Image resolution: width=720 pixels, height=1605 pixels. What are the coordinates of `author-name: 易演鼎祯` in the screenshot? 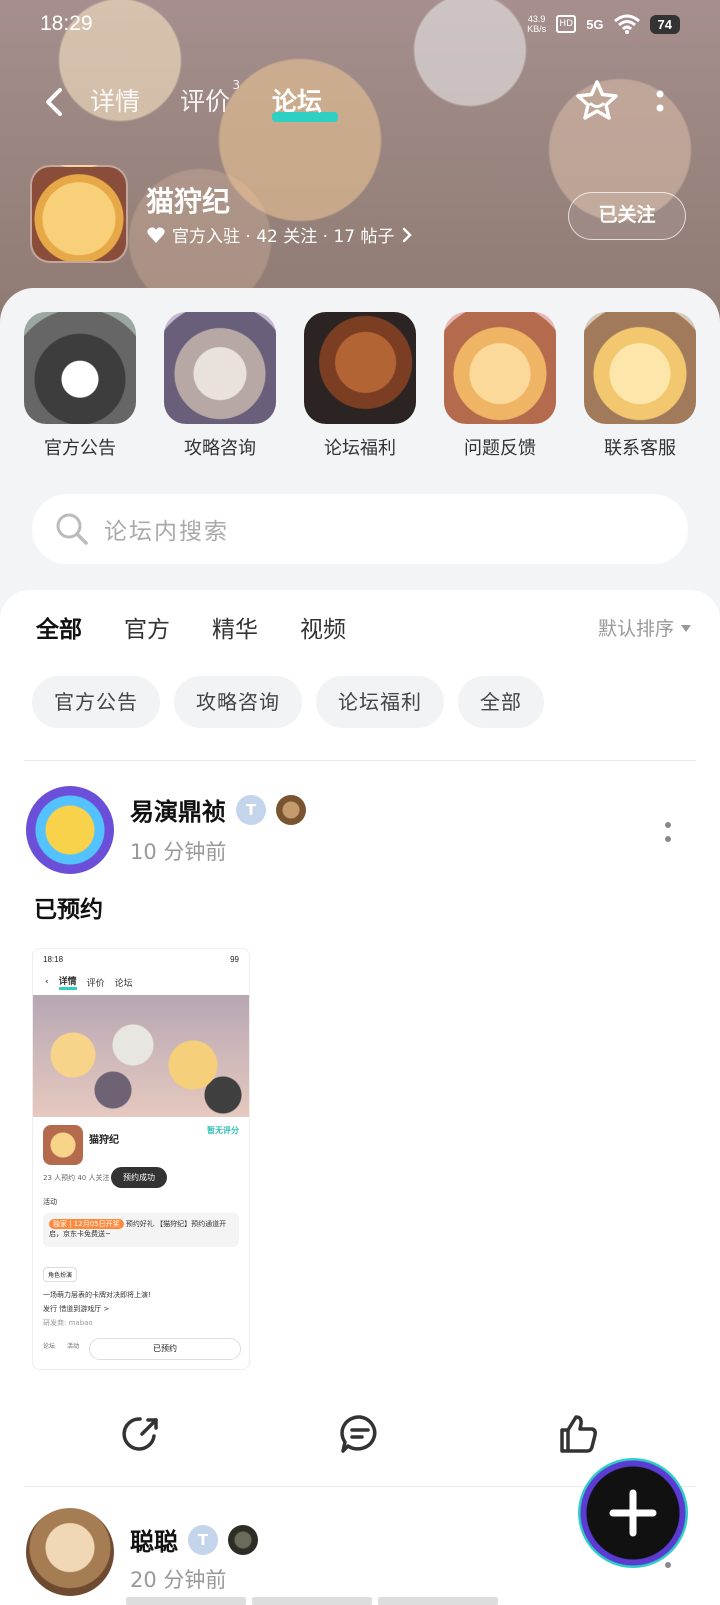 It's located at (178, 812).